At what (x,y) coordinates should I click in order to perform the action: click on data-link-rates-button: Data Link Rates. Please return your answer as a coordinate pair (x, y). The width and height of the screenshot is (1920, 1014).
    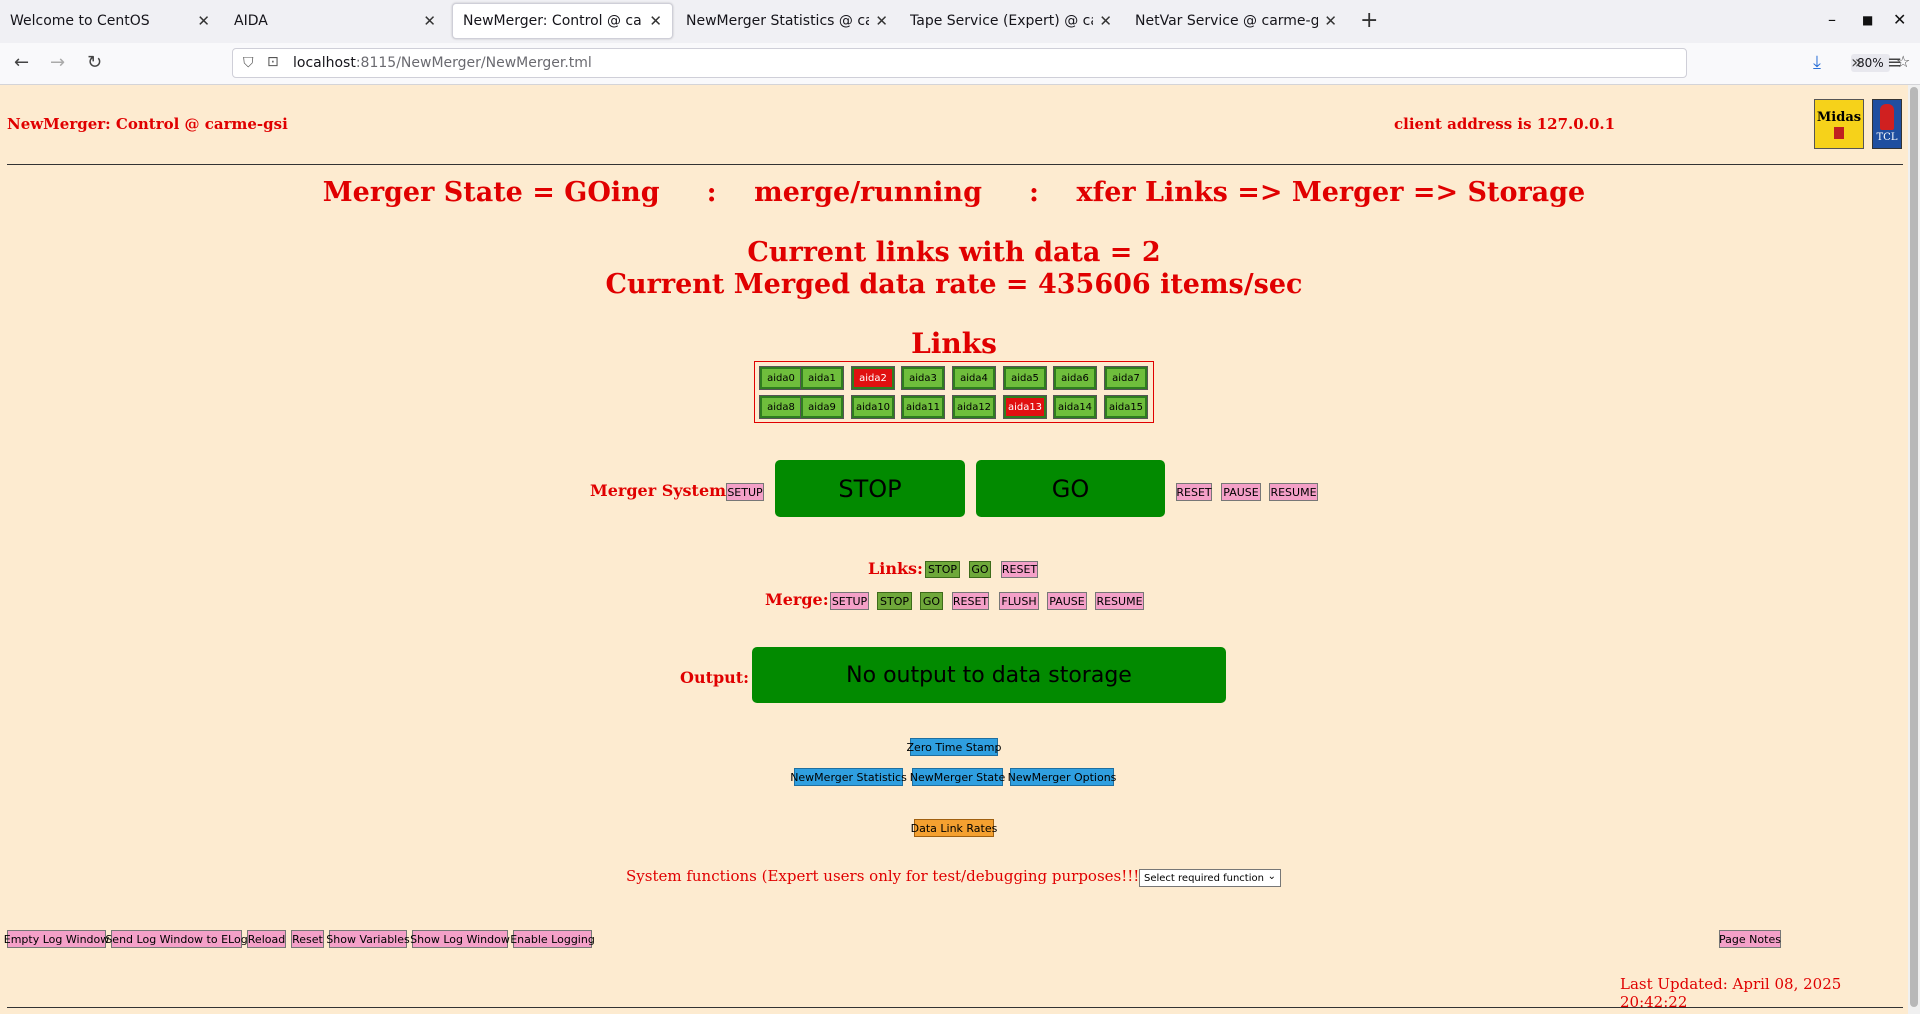
    Looking at the image, I should click on (954, 828).